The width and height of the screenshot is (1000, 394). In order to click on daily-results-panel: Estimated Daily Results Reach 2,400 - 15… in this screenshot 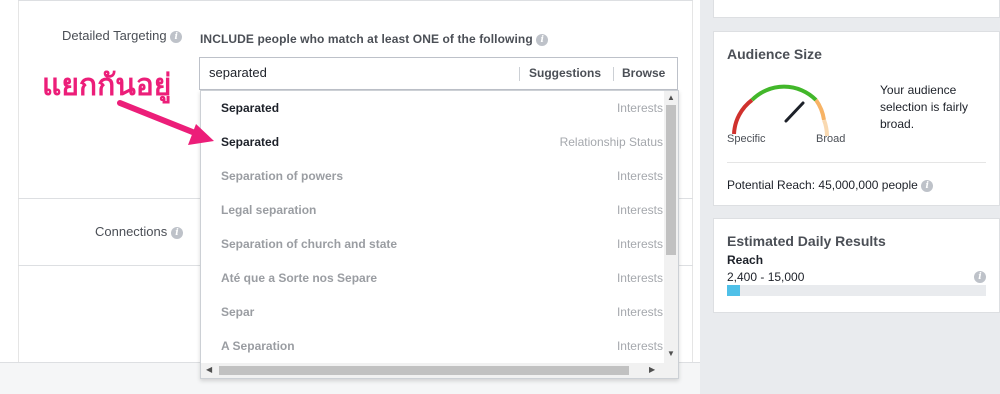, I will do `click(856, 265)`.